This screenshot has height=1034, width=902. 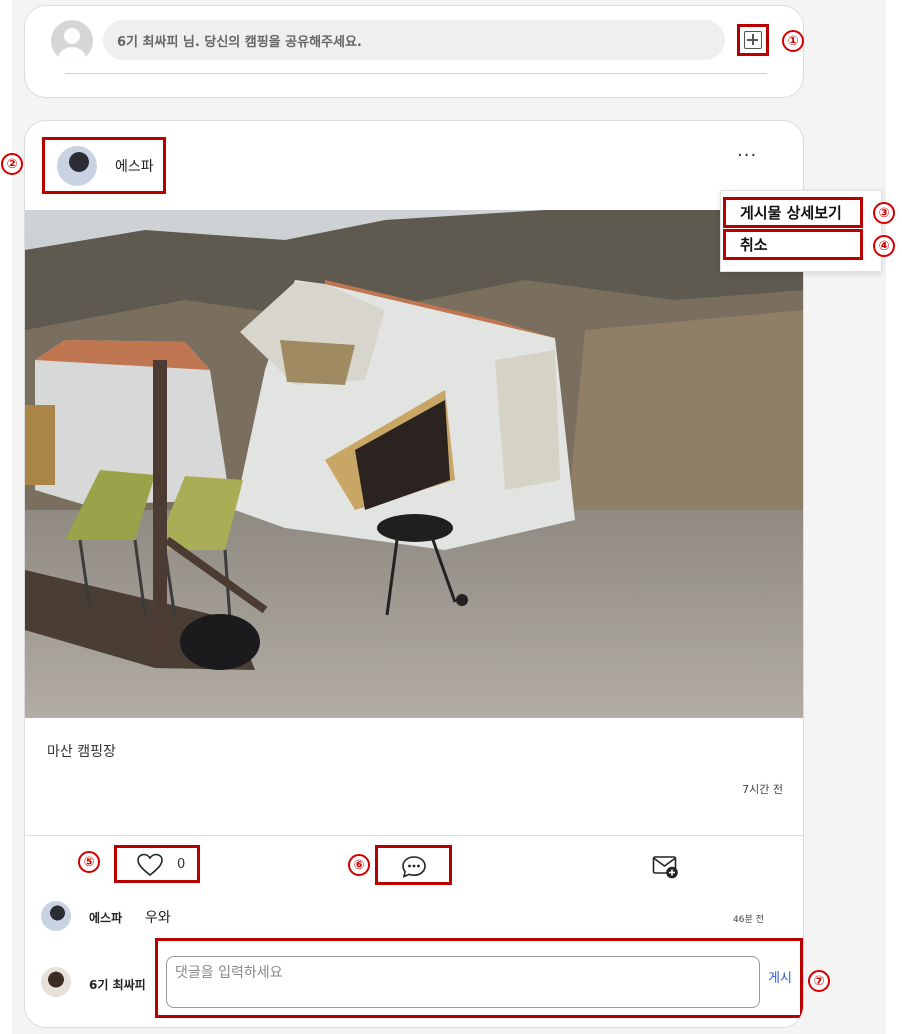 I want to click on comment-icon, so click(x=414, y=867).